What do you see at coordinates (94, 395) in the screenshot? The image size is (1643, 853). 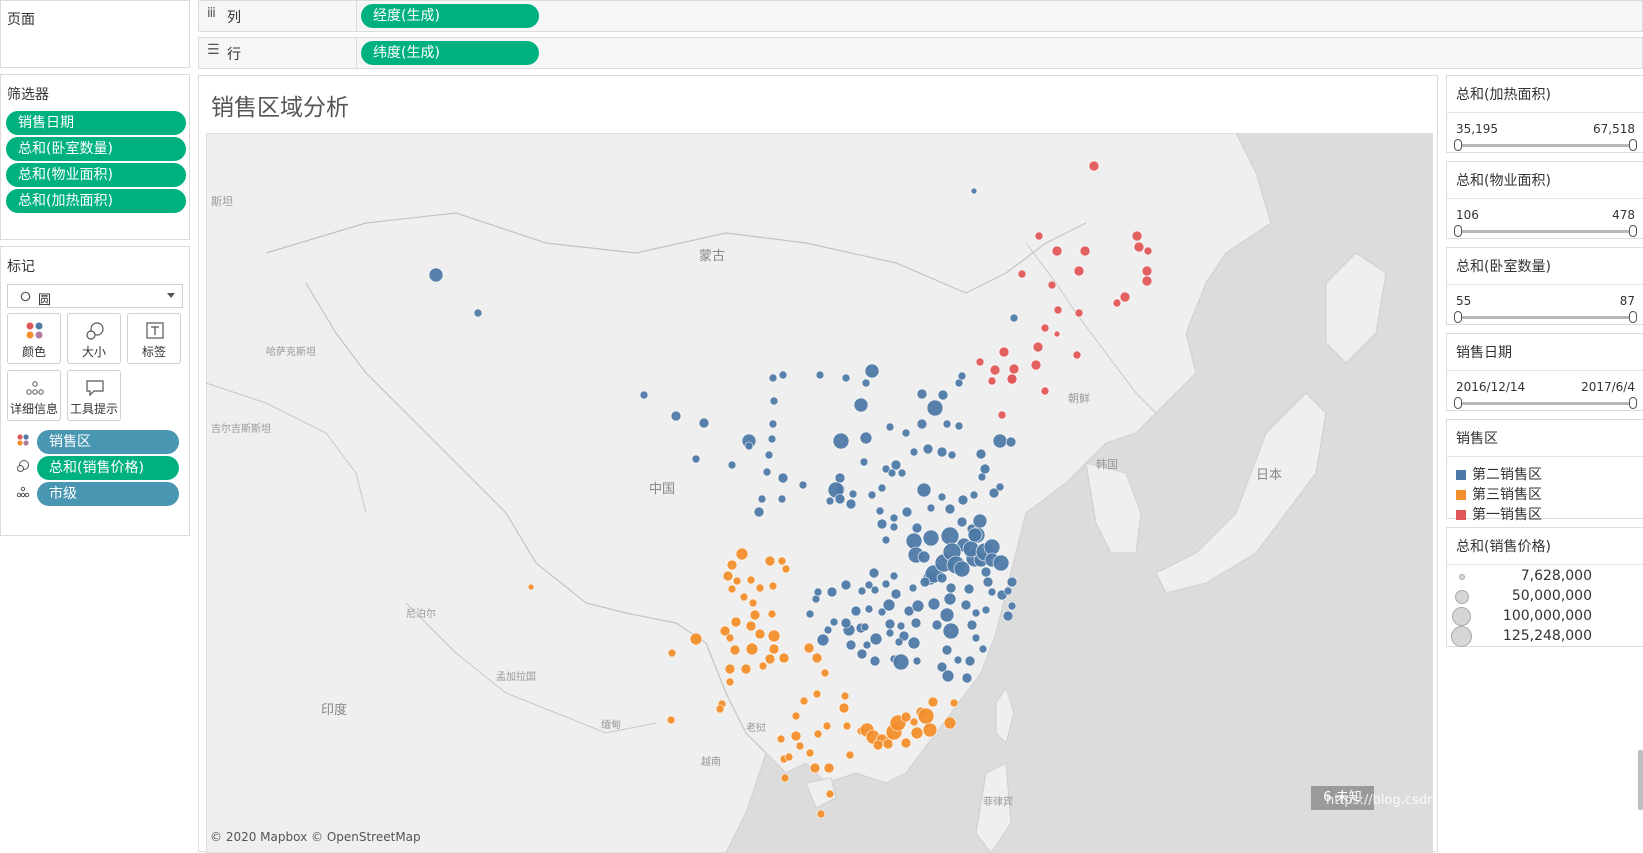 I see `tooltip-button: 工具提示` at bounding box center [94, 395].